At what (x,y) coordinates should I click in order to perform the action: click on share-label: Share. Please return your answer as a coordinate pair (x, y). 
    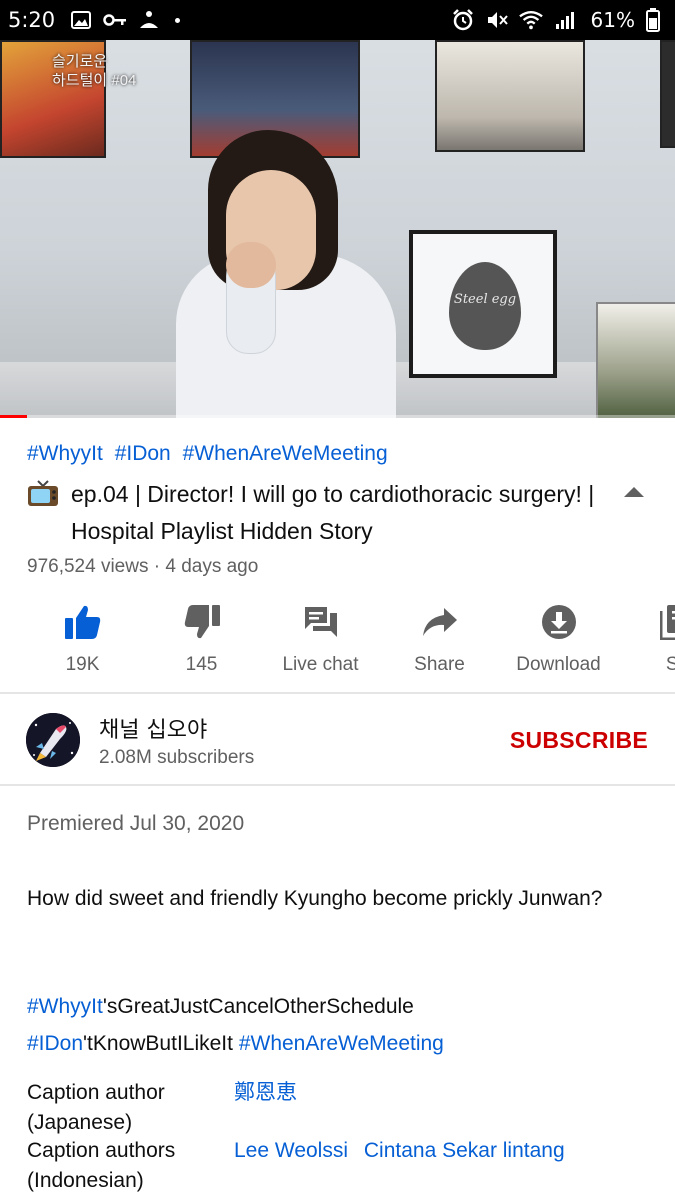
    Looking at the image, I should click on (439, 664).